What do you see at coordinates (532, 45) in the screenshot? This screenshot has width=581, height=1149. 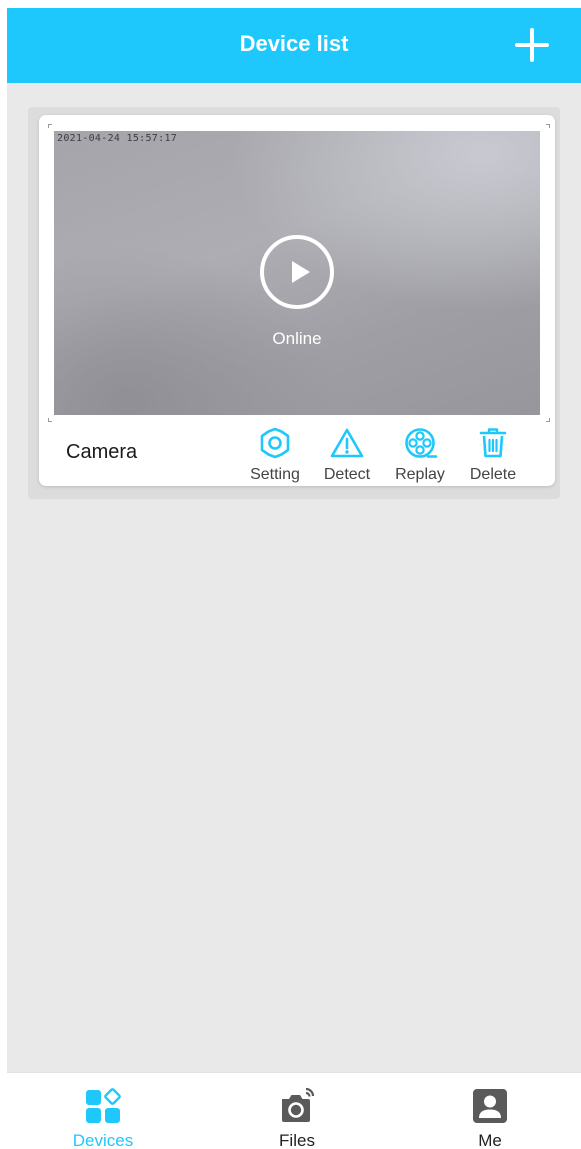 I see `add-device-button` at bounding box center [532, 45].